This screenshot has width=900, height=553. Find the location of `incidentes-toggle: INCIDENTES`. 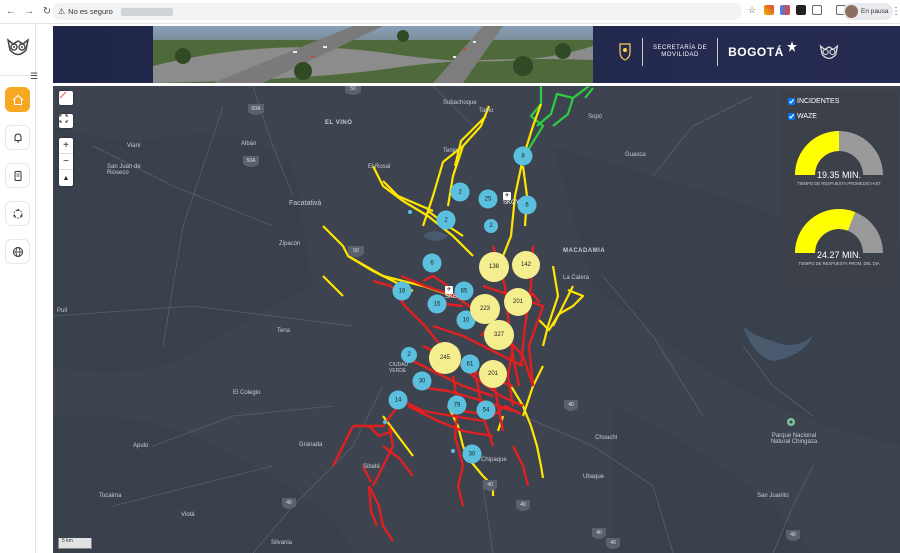

incidentes-toggle: INCIDENTES is located at coordinates (813, 101).